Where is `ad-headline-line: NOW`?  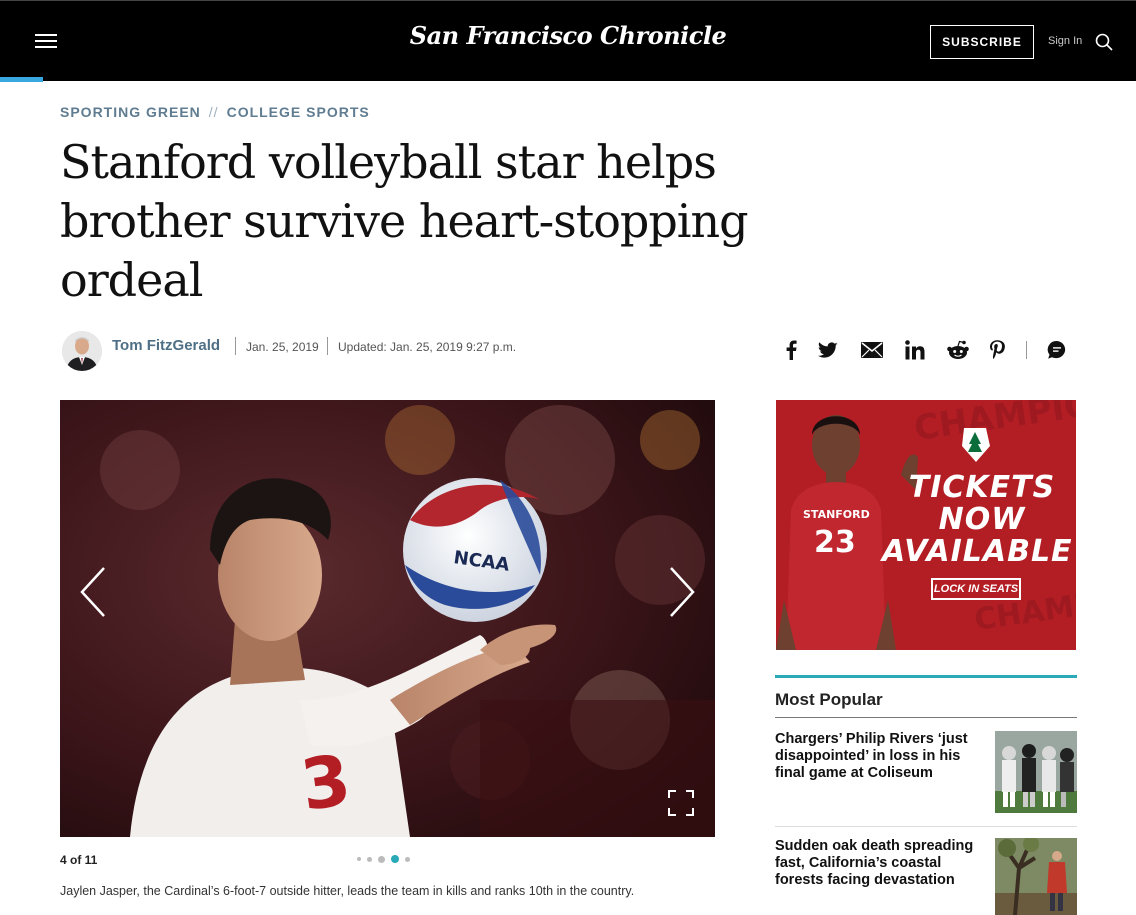
ad-headline-line: NOW is located at coordinates (982, 519).